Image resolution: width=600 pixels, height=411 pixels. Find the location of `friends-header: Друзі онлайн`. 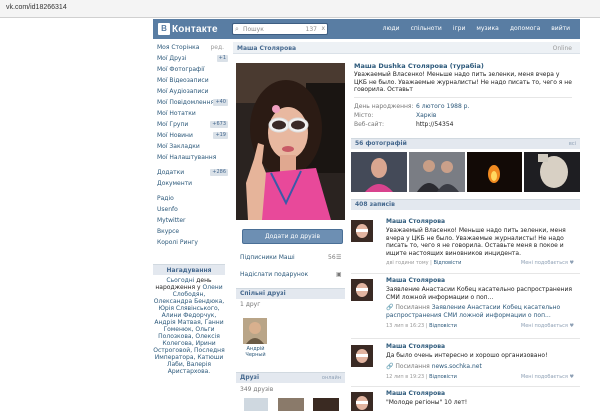

friends-header: Друзі онлайн is located at coordinates (290, 377).